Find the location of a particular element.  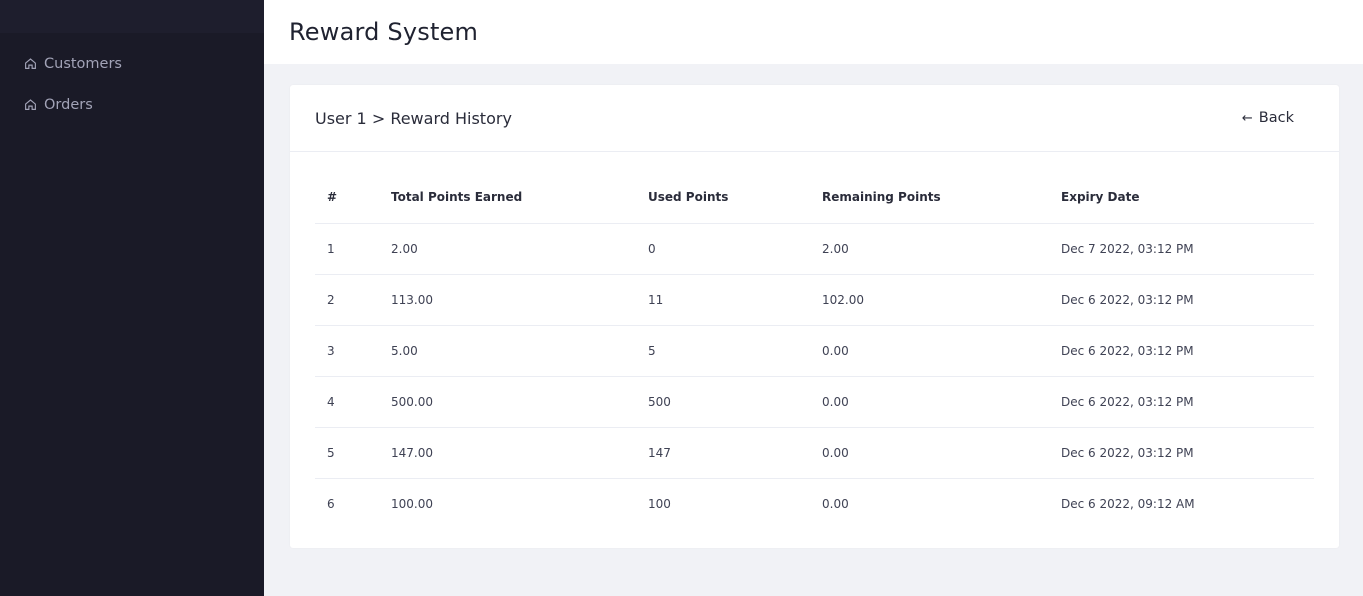

cell-used-points: 100 is located at coordinates (659, 503).